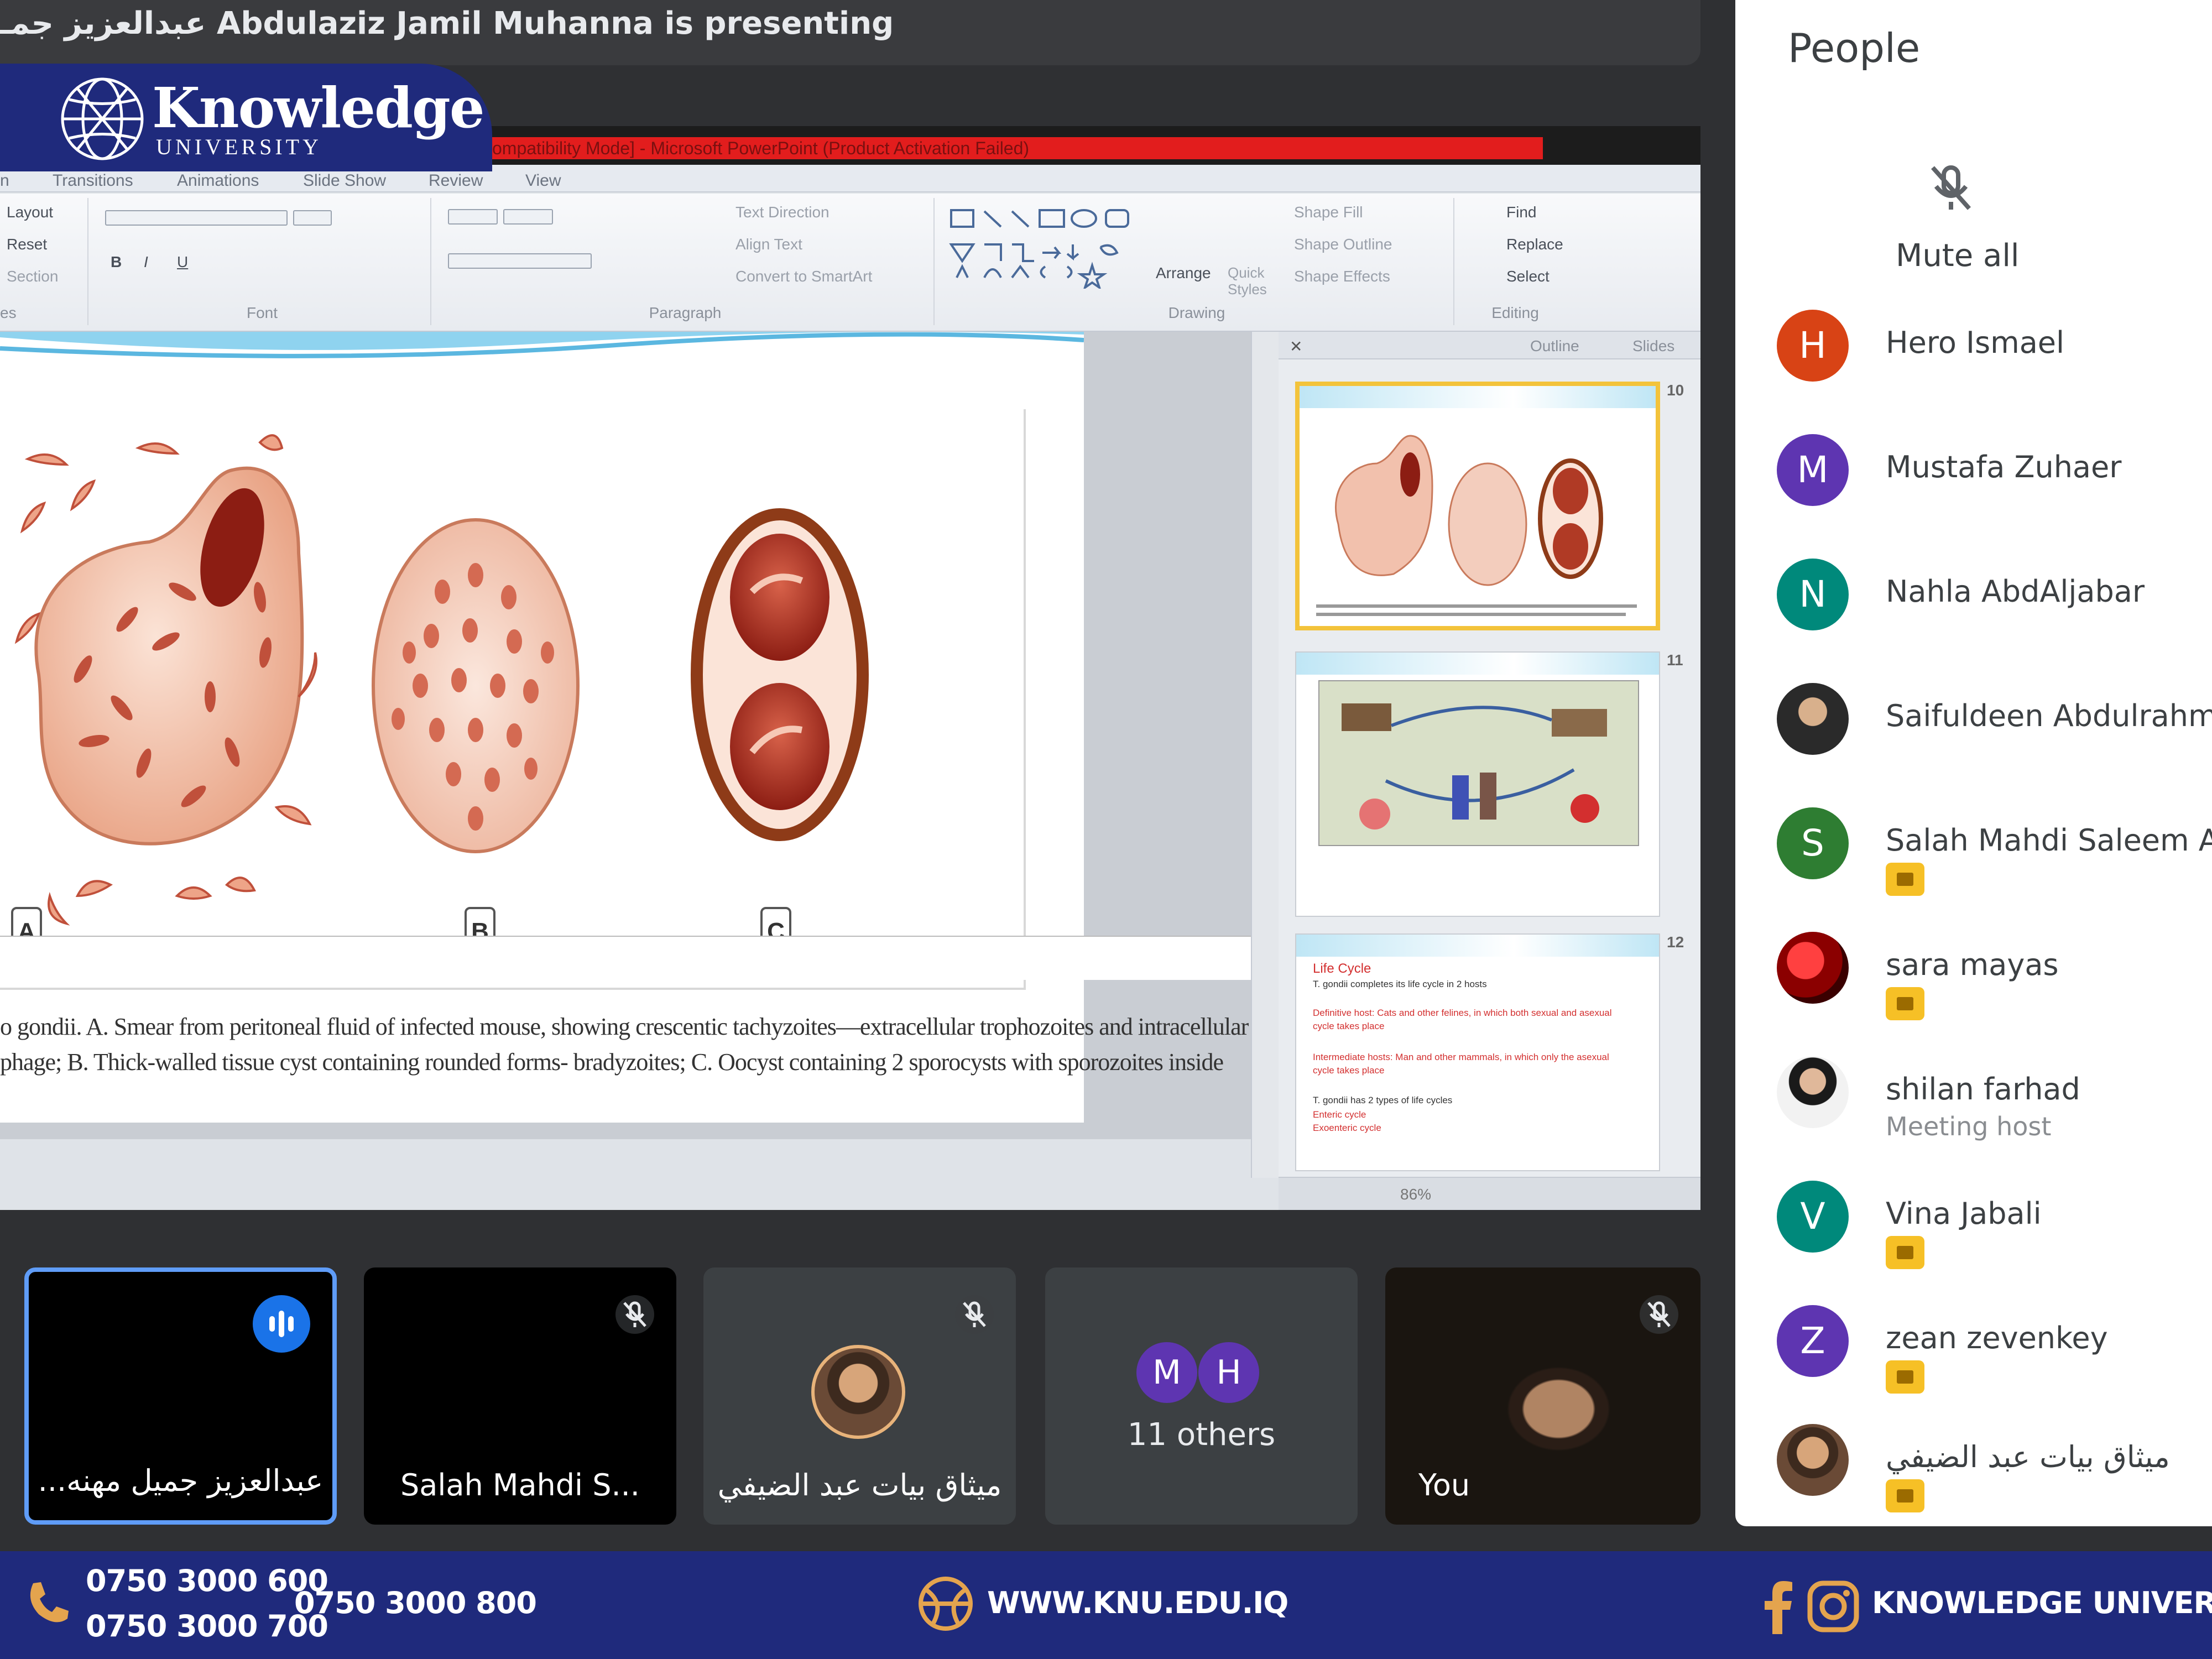  What do you see at coordinates (1676, 942) in the screenshot?
I see `slide-number-12: 12` at bounding box center [1676, 942].